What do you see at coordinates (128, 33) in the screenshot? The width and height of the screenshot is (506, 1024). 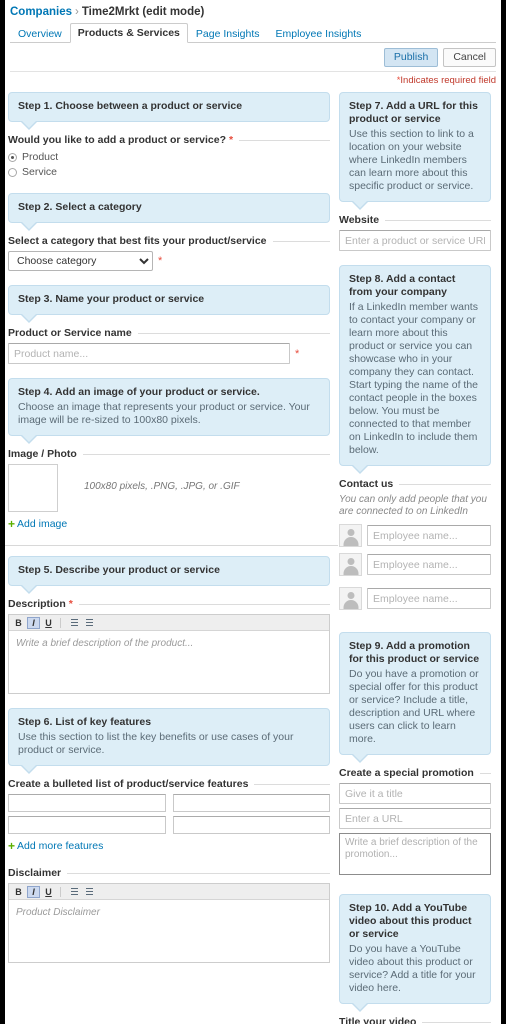 I see `tab-products-services: Products & Services` at bounding box center [128, 33].